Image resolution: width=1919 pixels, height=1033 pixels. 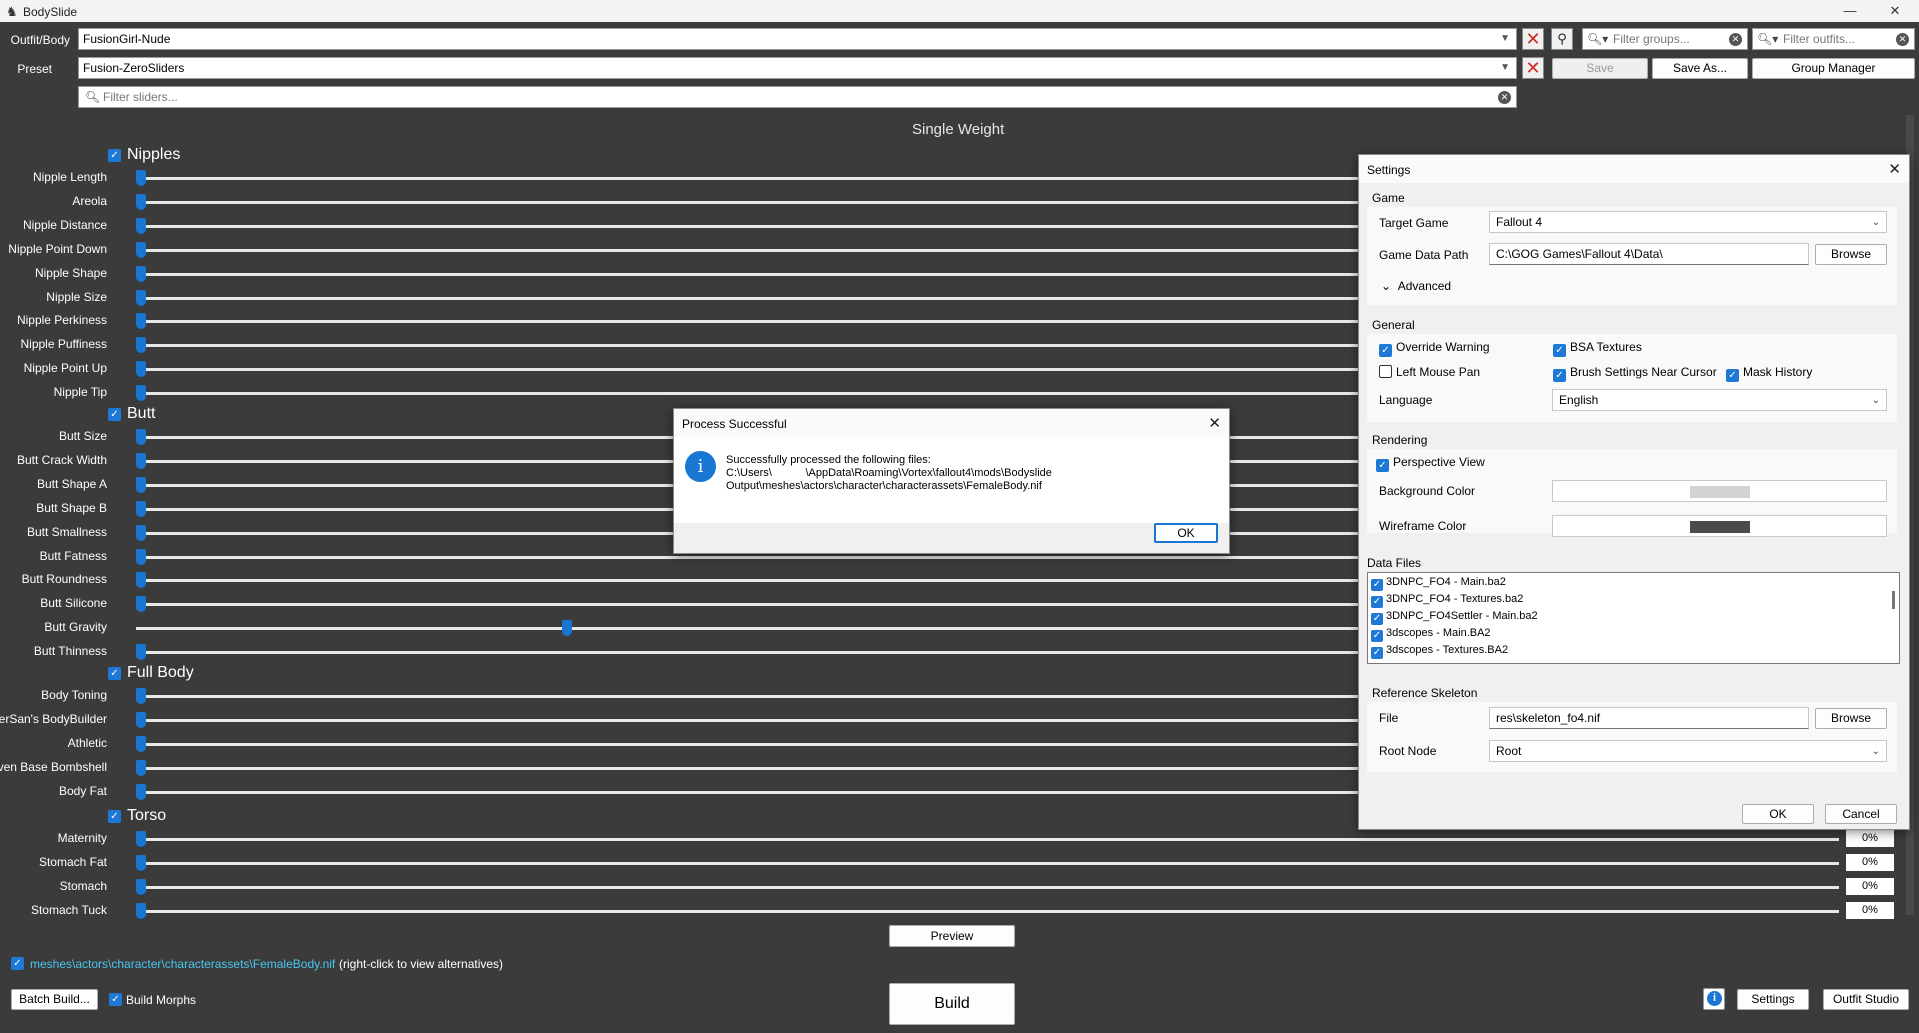 What do you see at coordinates (1533, 68) in the screenshot?
I see `clear-preset-button: ✕` at bounding box center [1533, 68].